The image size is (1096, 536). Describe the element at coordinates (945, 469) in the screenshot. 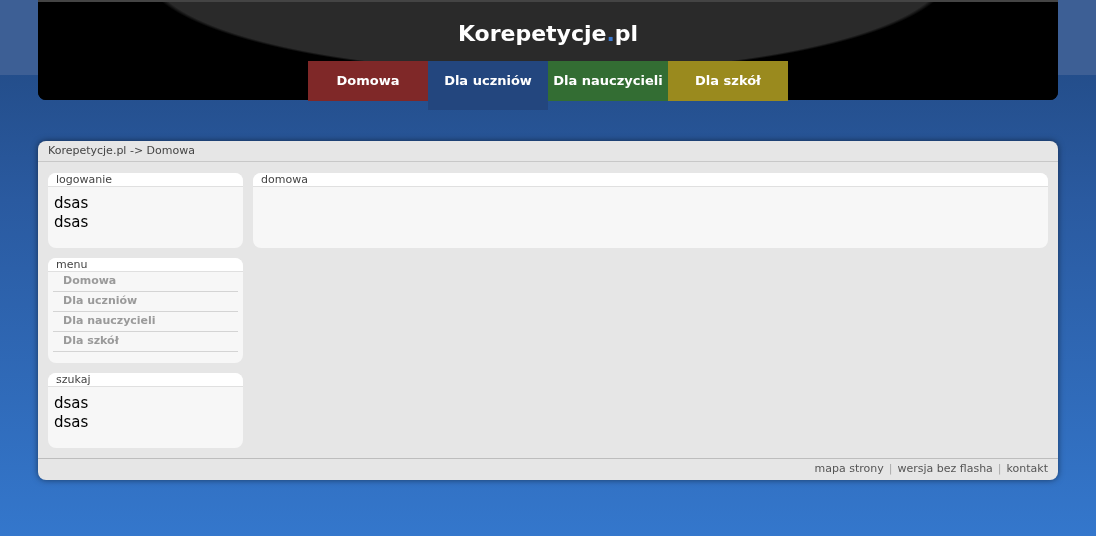

I see `footer-link: wersja bez flasha` at that location.